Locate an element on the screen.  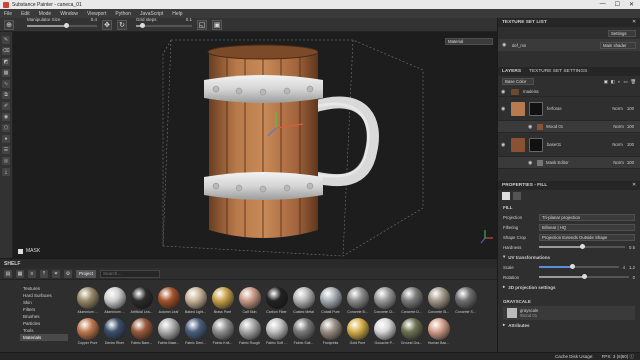
material-thumbnail: Autumn Leaf is located at coordinates (168, 300).